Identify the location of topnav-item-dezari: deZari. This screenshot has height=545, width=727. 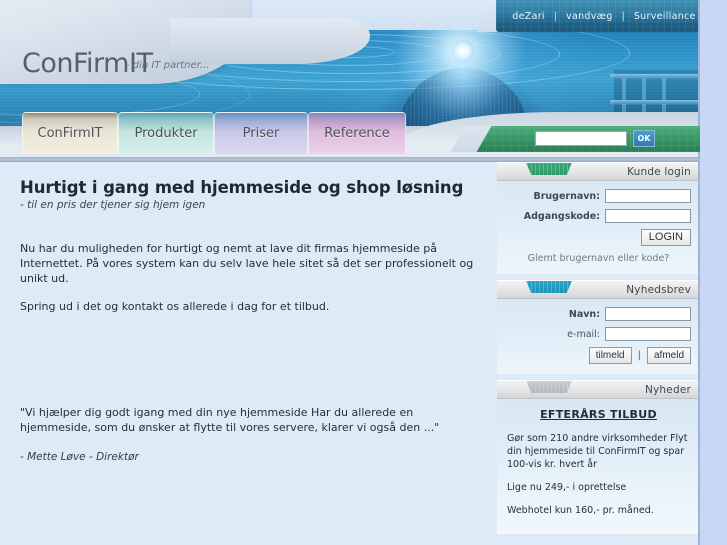
(528, 16).